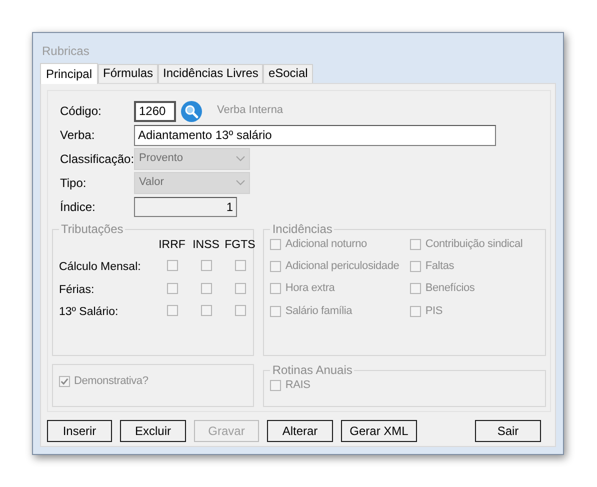 This screenshot has width=597, height=487. What do you see at coordinates (155, 111) in the screenshot?
I see `code-field: 1260` at bounding box center [155, 111].